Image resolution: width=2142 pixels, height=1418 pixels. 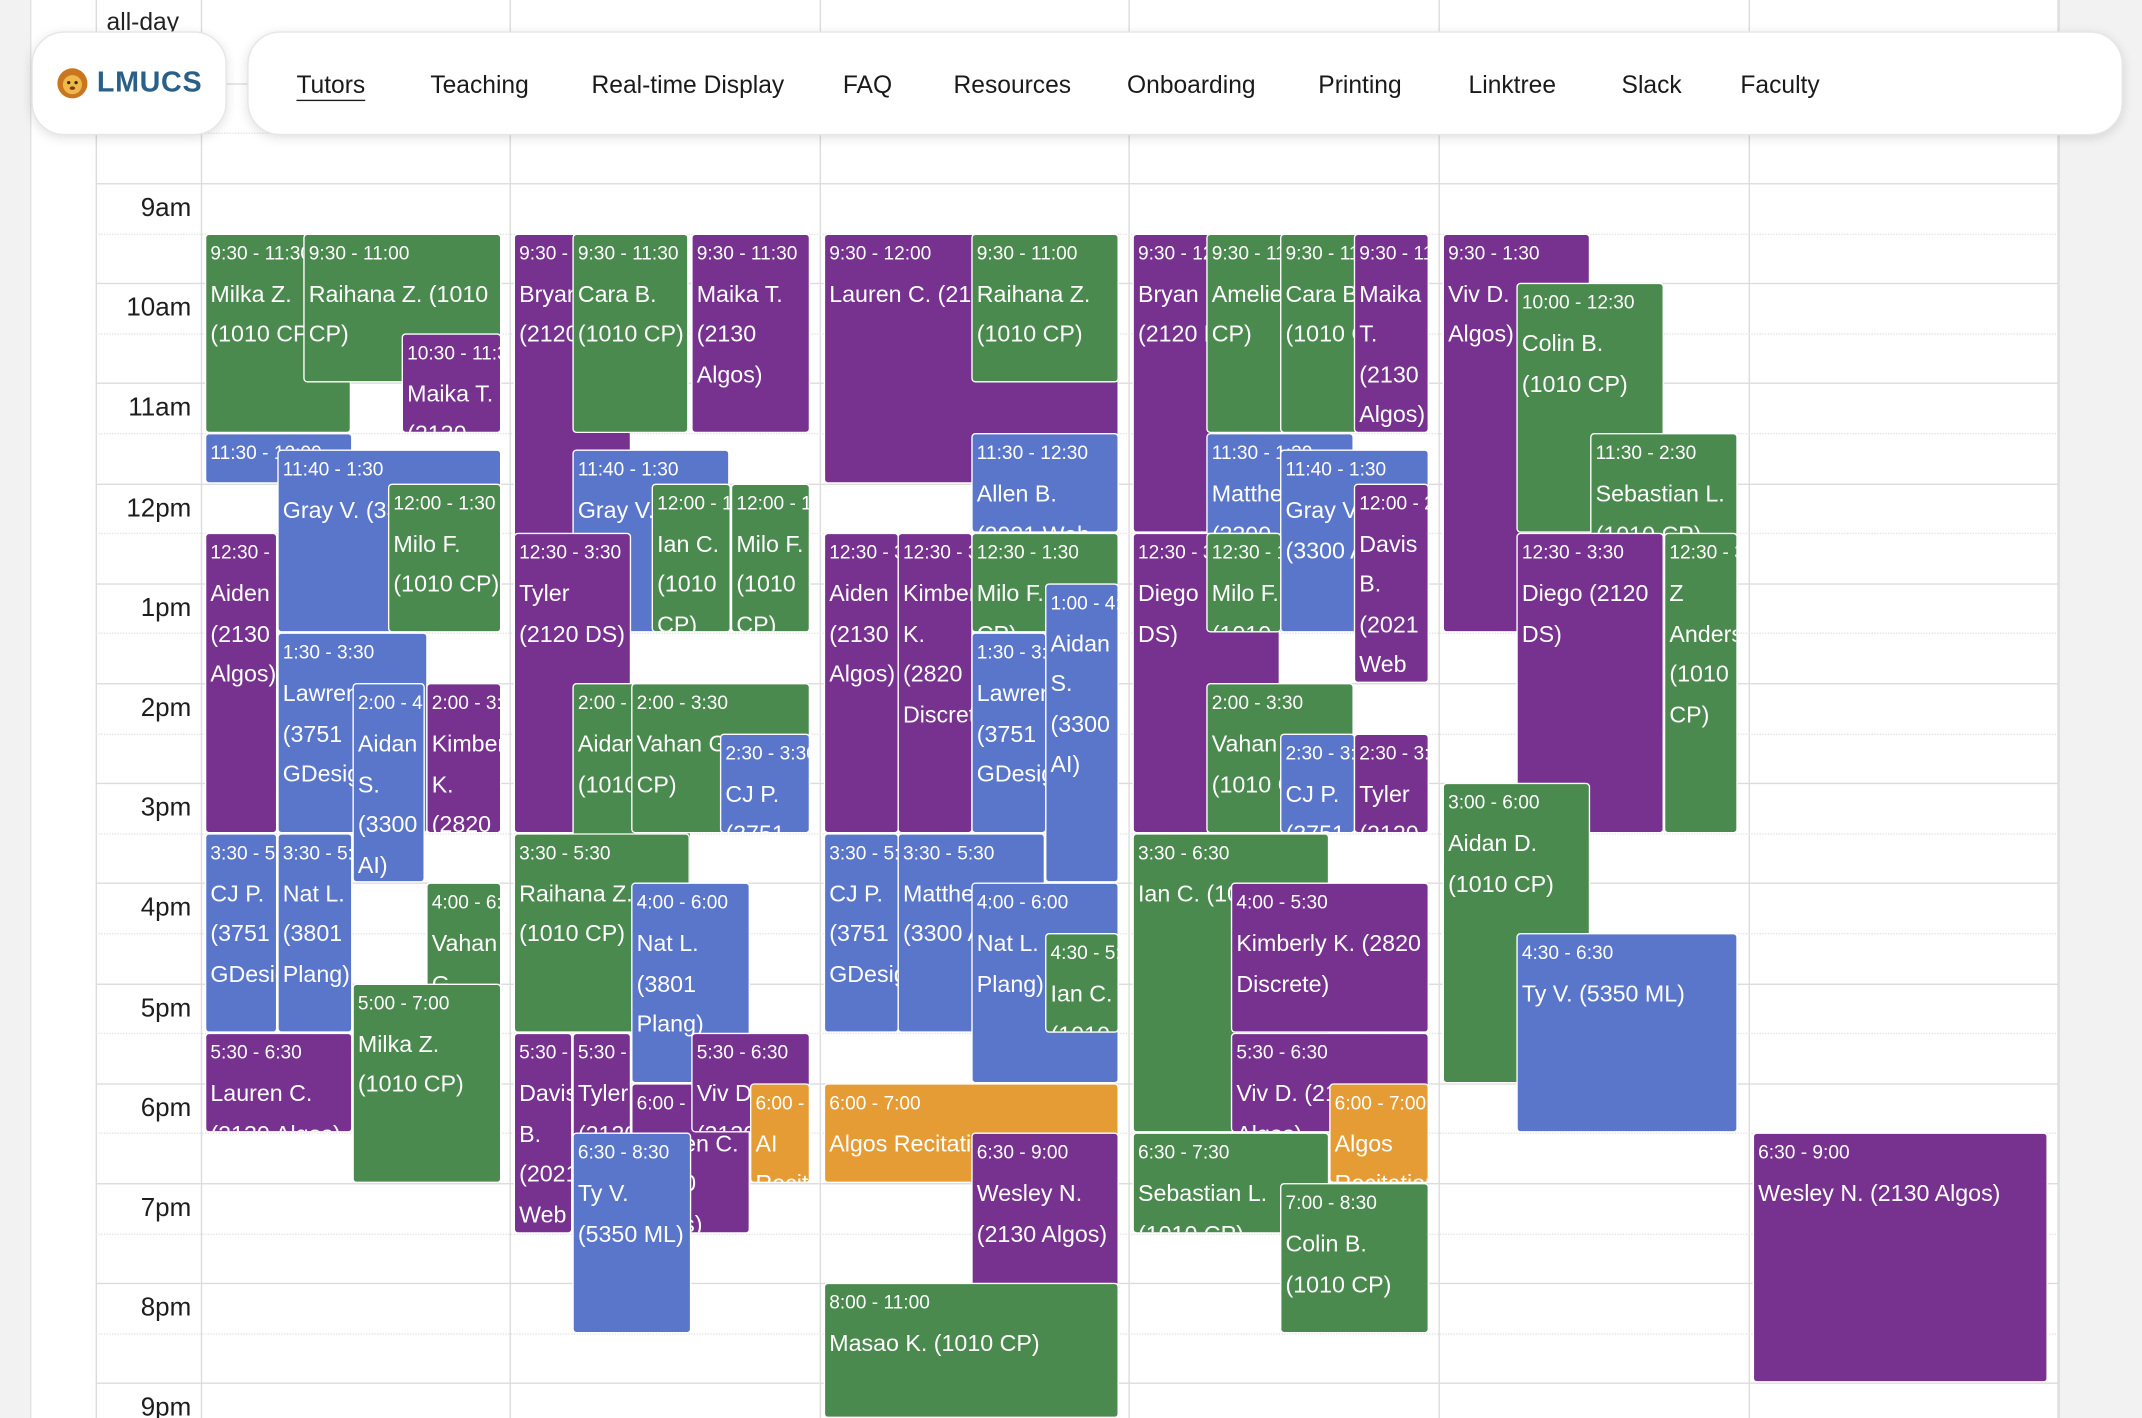 What do you see at coordinates (451, 383) in the screenshot?
I see `event-block: 10:30 - 11:30 Maika T. (2130 Algos)` at bounding box center [451, 383].